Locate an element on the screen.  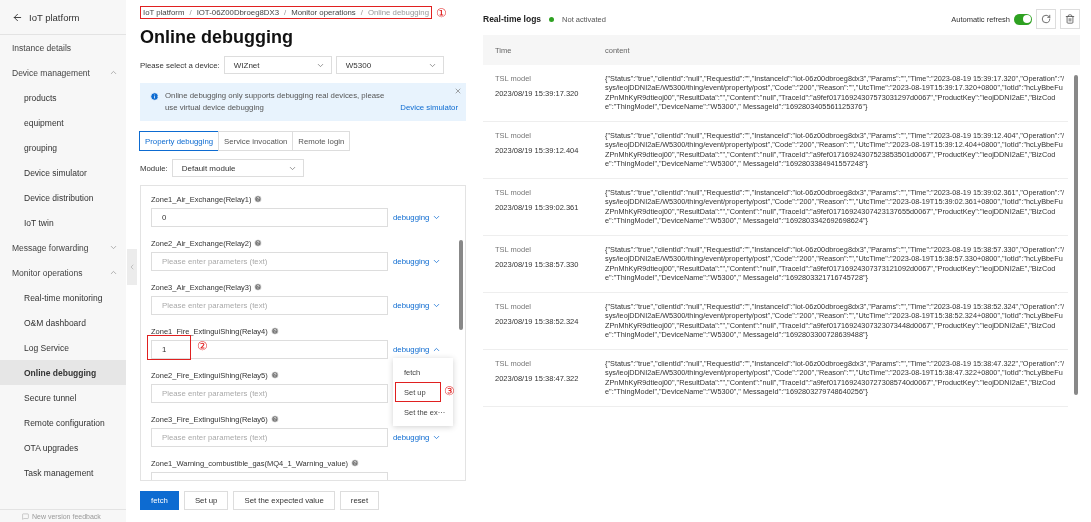
feedback-icon is located at coordinates (25, 516).